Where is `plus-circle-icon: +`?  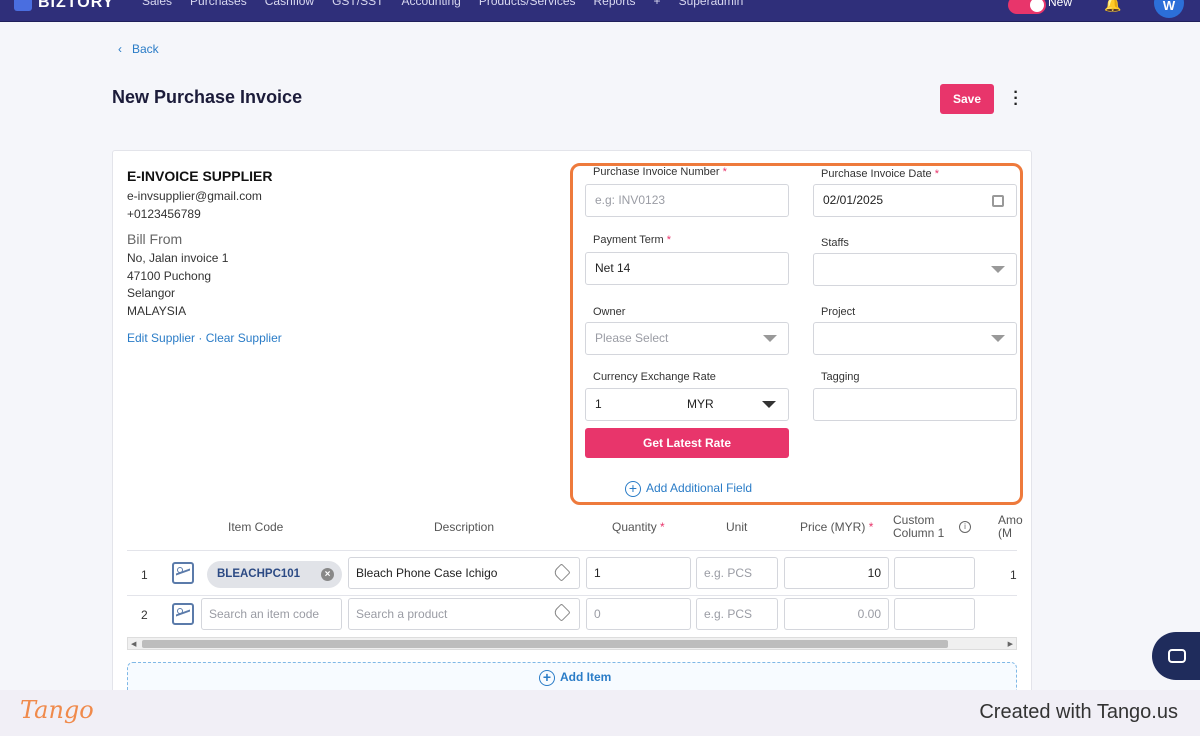
plus-circle-icon: + is located at coordinates (547, 678).